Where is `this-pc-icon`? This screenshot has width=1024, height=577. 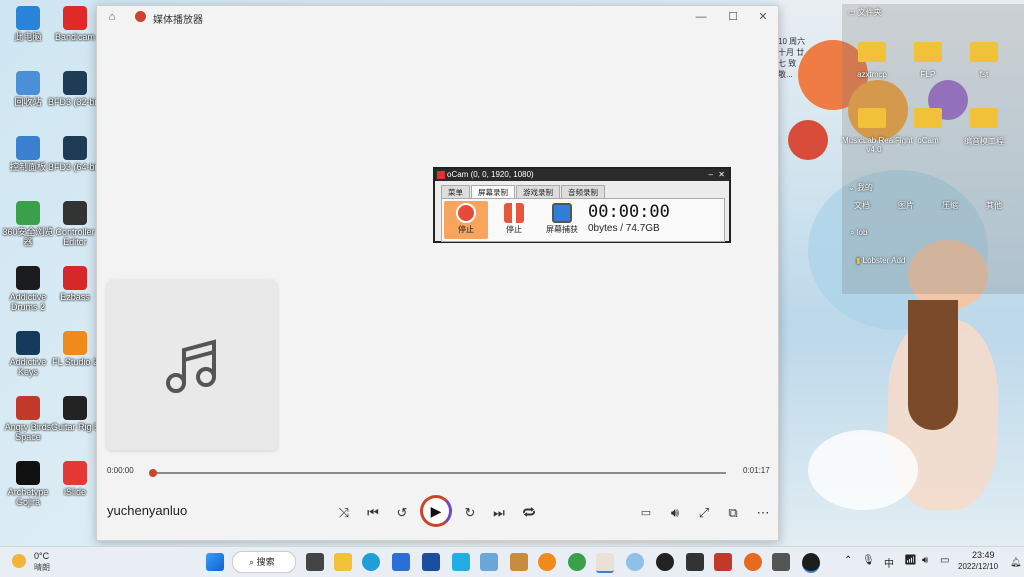
this-pc-icon is located at coordinates (28, 18).